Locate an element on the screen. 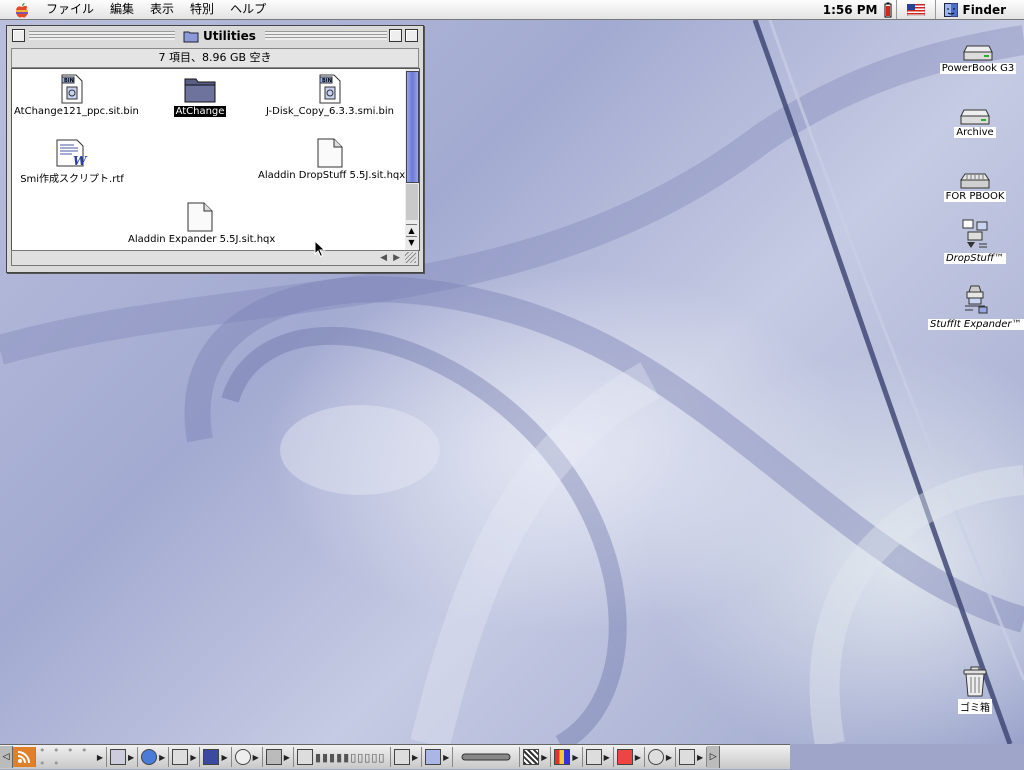 The width and height of the screenshot is (1024, 770). scroll-track is located at coordinates (412, 202).